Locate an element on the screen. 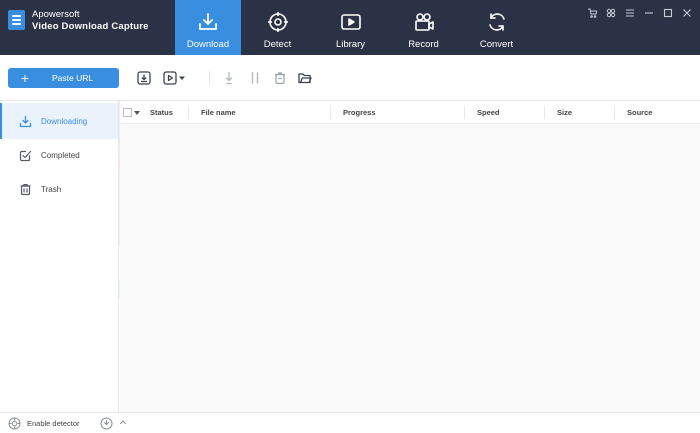 This screenshot has height=433, width=700. sidebar-item-downloading: Downloading is located at coordinates (59, 121).